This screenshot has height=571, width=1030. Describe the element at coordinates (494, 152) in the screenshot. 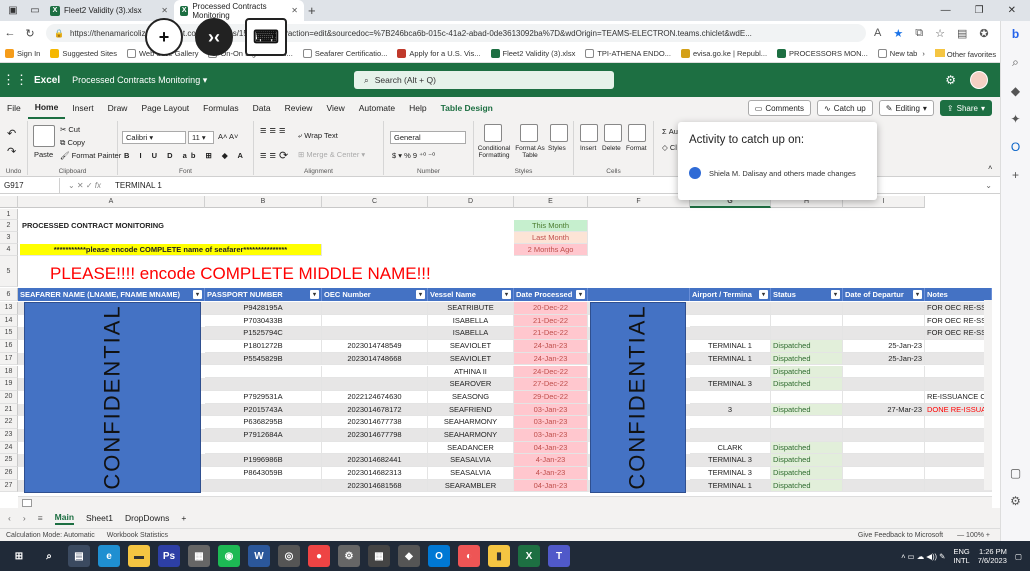

I see `conditional-formatting-label: Conditional Formatting` at that location.